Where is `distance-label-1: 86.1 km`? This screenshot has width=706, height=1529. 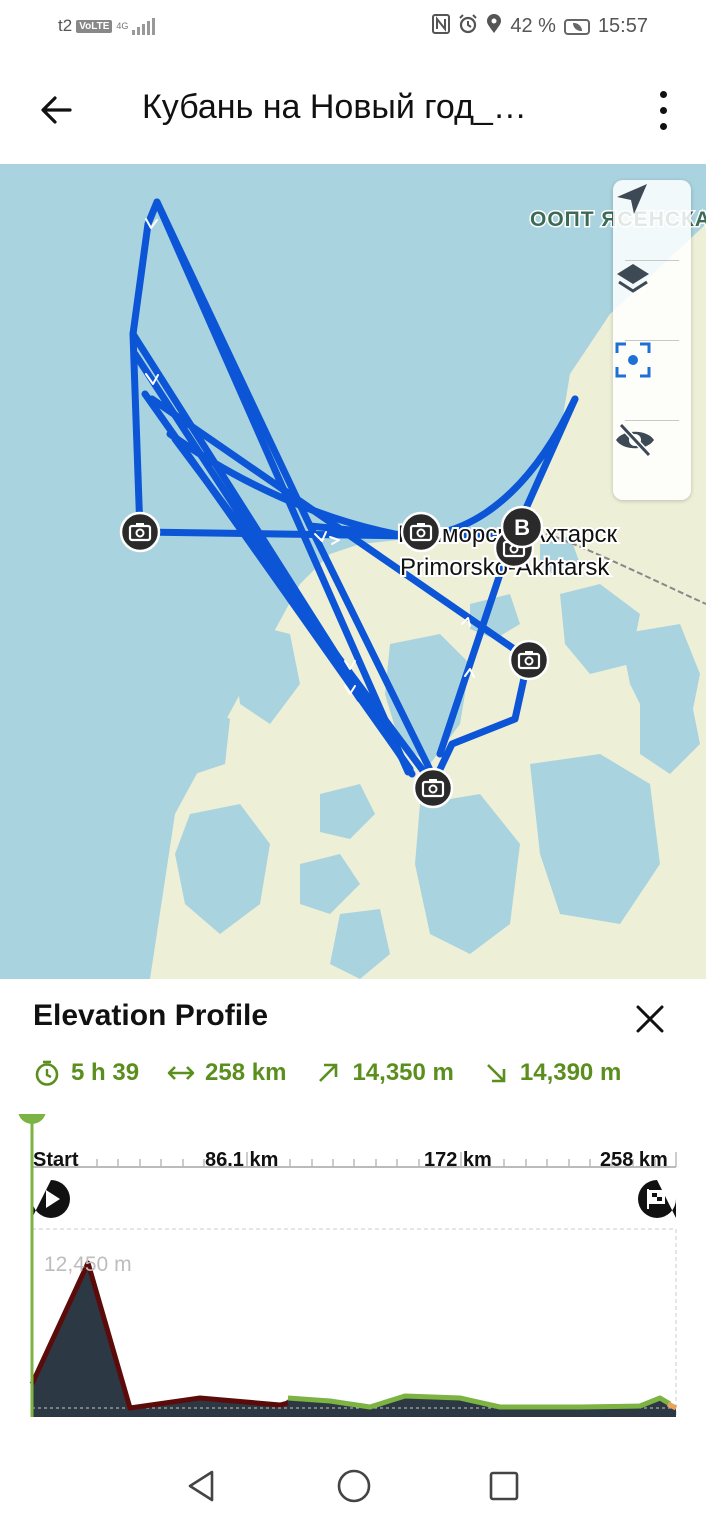 distance-label-1: 86.1 km is located at coordinates (242, 1160).